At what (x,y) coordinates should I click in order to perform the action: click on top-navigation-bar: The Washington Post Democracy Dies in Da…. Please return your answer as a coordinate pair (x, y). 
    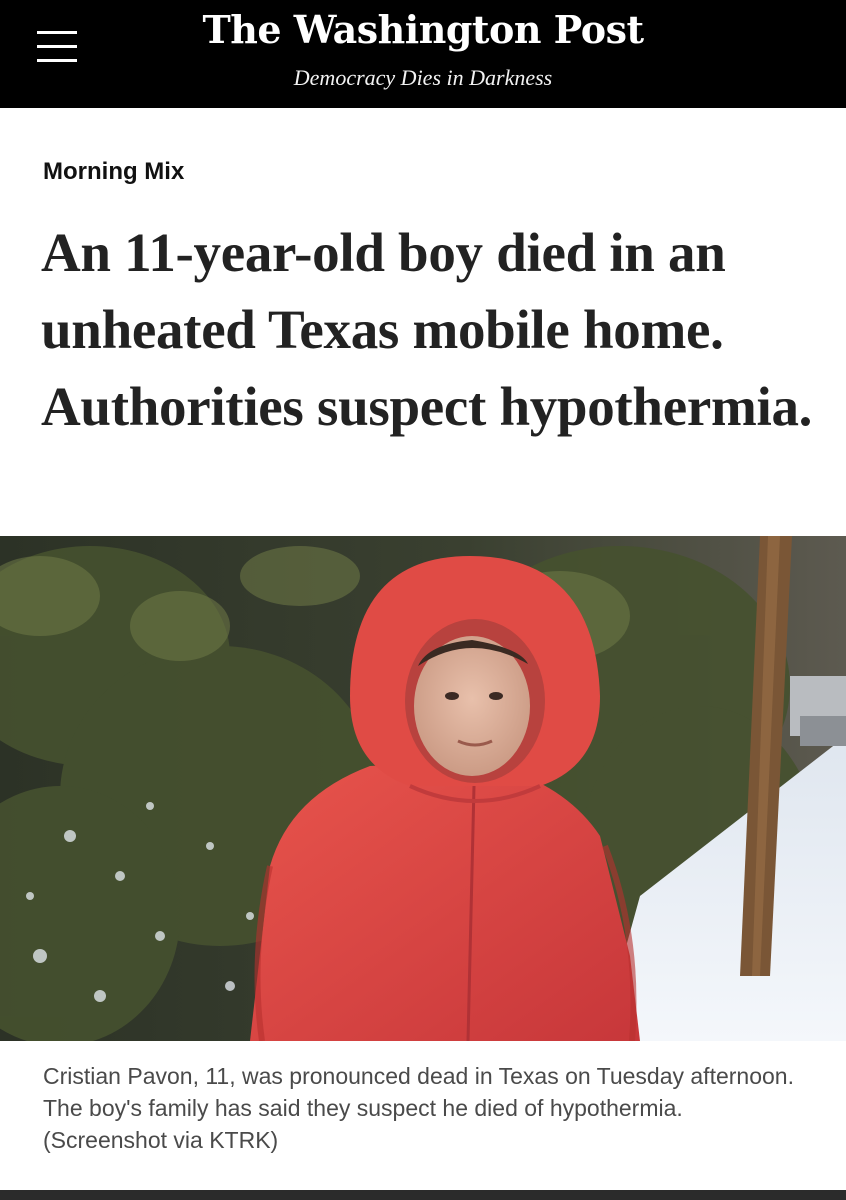
    Looking at the image, I should click on (423, 54).